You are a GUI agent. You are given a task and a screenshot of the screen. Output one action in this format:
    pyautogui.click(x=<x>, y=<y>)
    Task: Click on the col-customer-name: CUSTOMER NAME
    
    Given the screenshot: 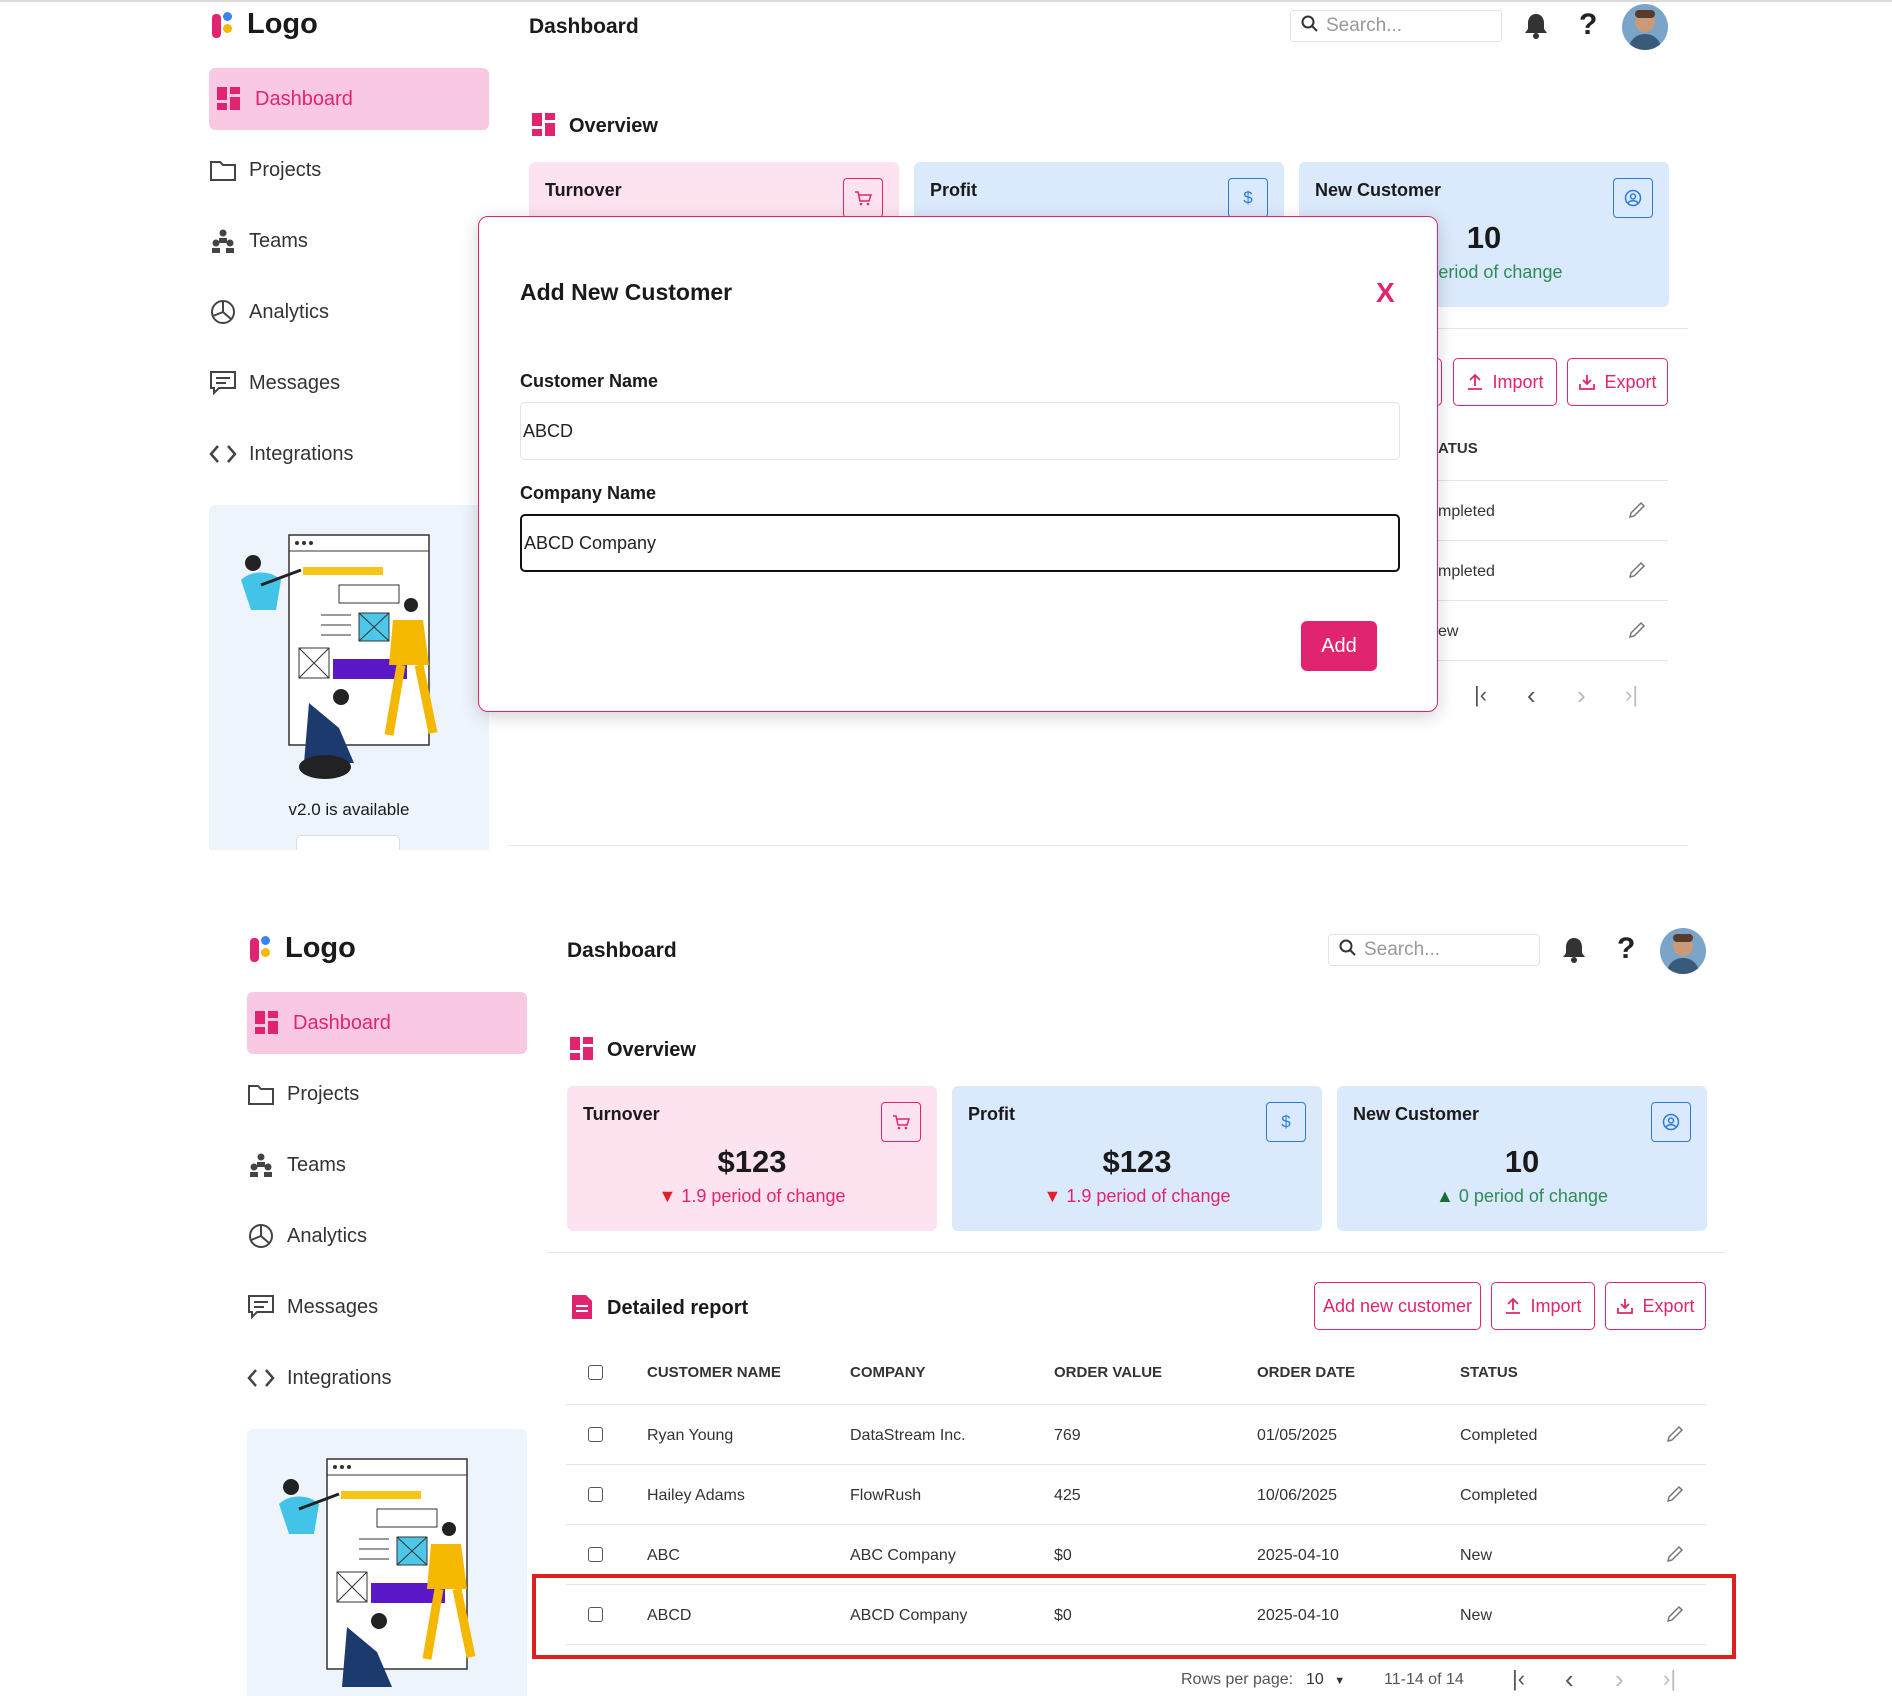 What is the action you would take?
    pyautogui.click(x=714, y=1372)
    